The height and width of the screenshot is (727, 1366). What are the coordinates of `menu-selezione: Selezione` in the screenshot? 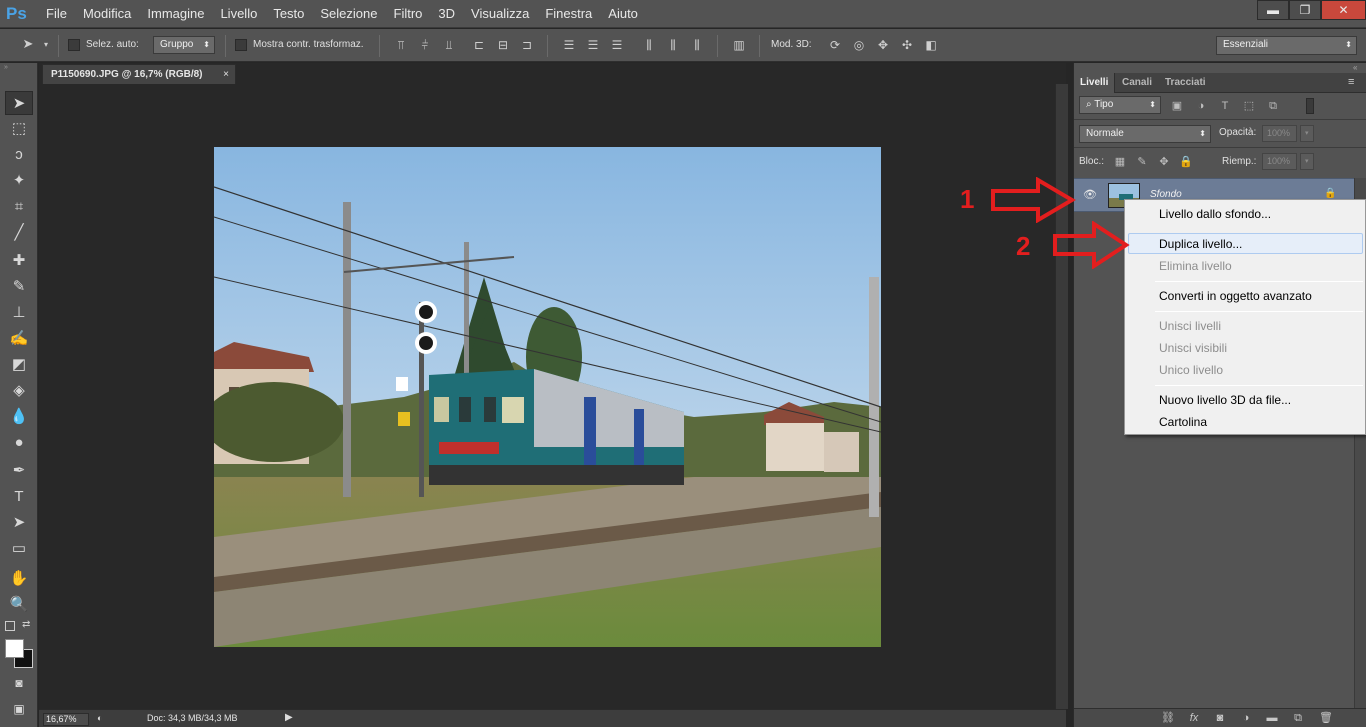 It's located at (348, 14).